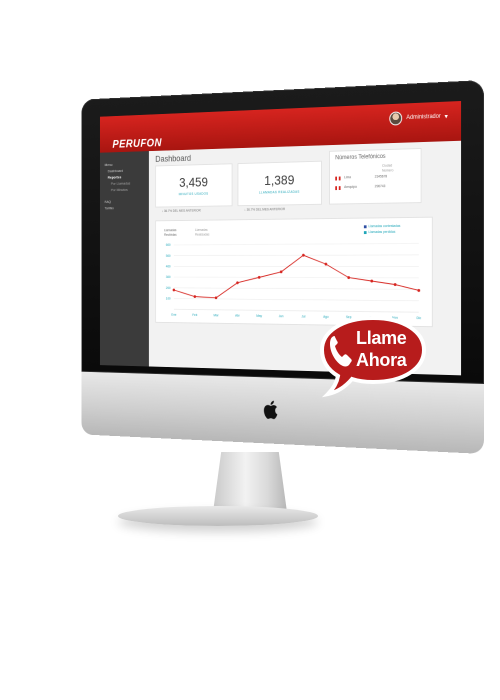 This screenshot has width=500, height=700. What do you see at coordinates (341, 351) in the screenshot?
I see `phone-icon` at bounding box center [341, 351].